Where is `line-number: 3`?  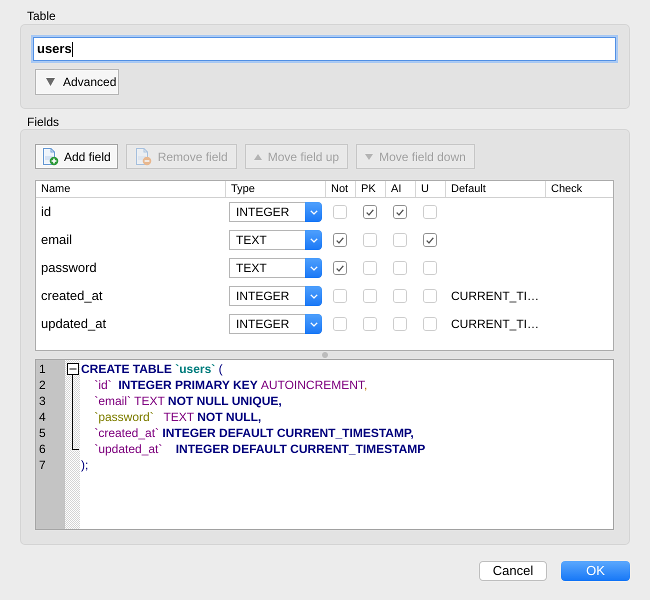
line-number: 3 is located at coordinates (42, 401).